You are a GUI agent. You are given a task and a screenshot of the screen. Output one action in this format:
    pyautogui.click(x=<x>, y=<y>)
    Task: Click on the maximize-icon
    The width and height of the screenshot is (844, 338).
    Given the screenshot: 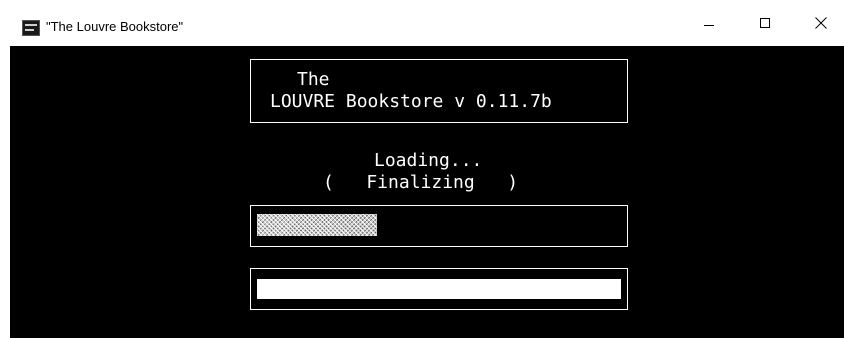 What is the action you would take?
    pyautogui.click(x=765, y=23)
    